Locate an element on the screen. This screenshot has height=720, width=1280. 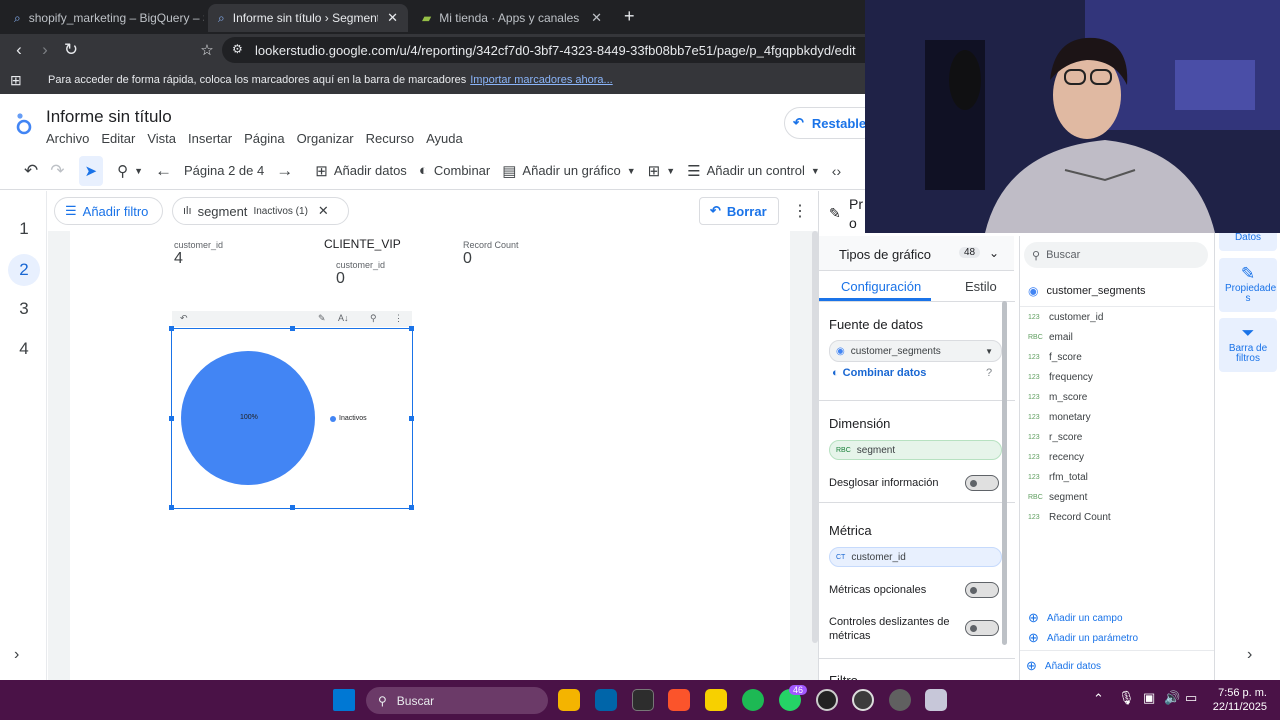
show-hidden-icons: ⌃ is located at coordinates (1098, 699).